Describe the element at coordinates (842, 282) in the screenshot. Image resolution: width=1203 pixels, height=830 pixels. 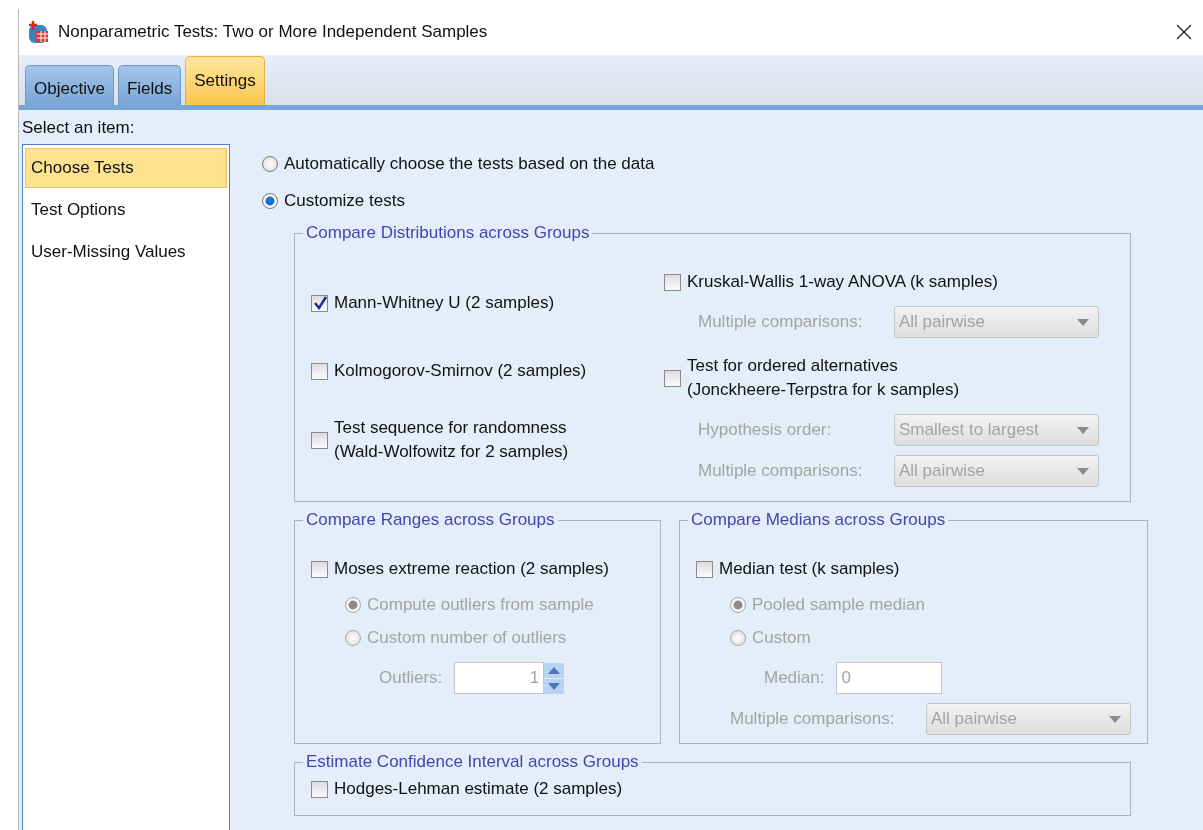
I see `checkbox-label: Kruskal-Wallis 1-way ANOVA (k samples)` at that location.